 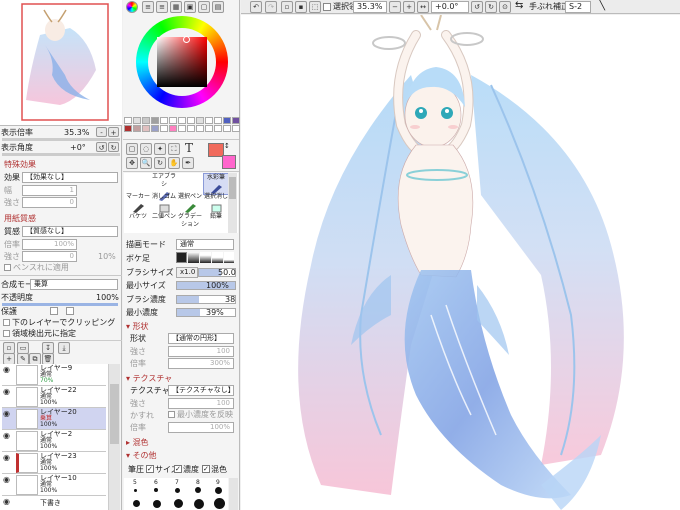 I want to click on effect-select: 【効果なし】, so click(x=70, y=177).